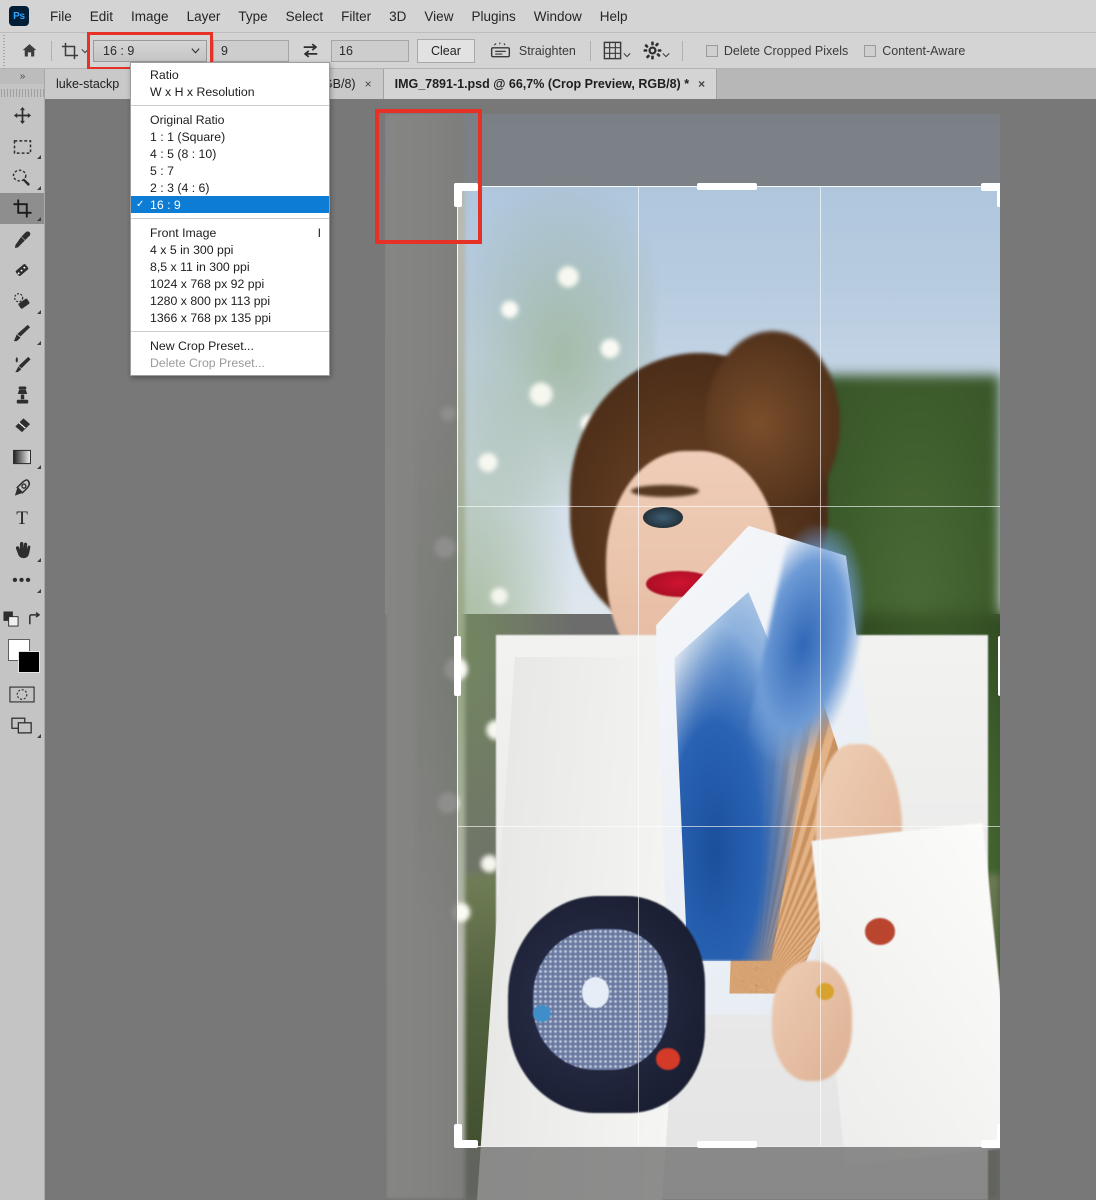 The height and width of the screenshot is (1200, 1096). I want to click on tool-edit-toolbar: •••, so click(22, 580).